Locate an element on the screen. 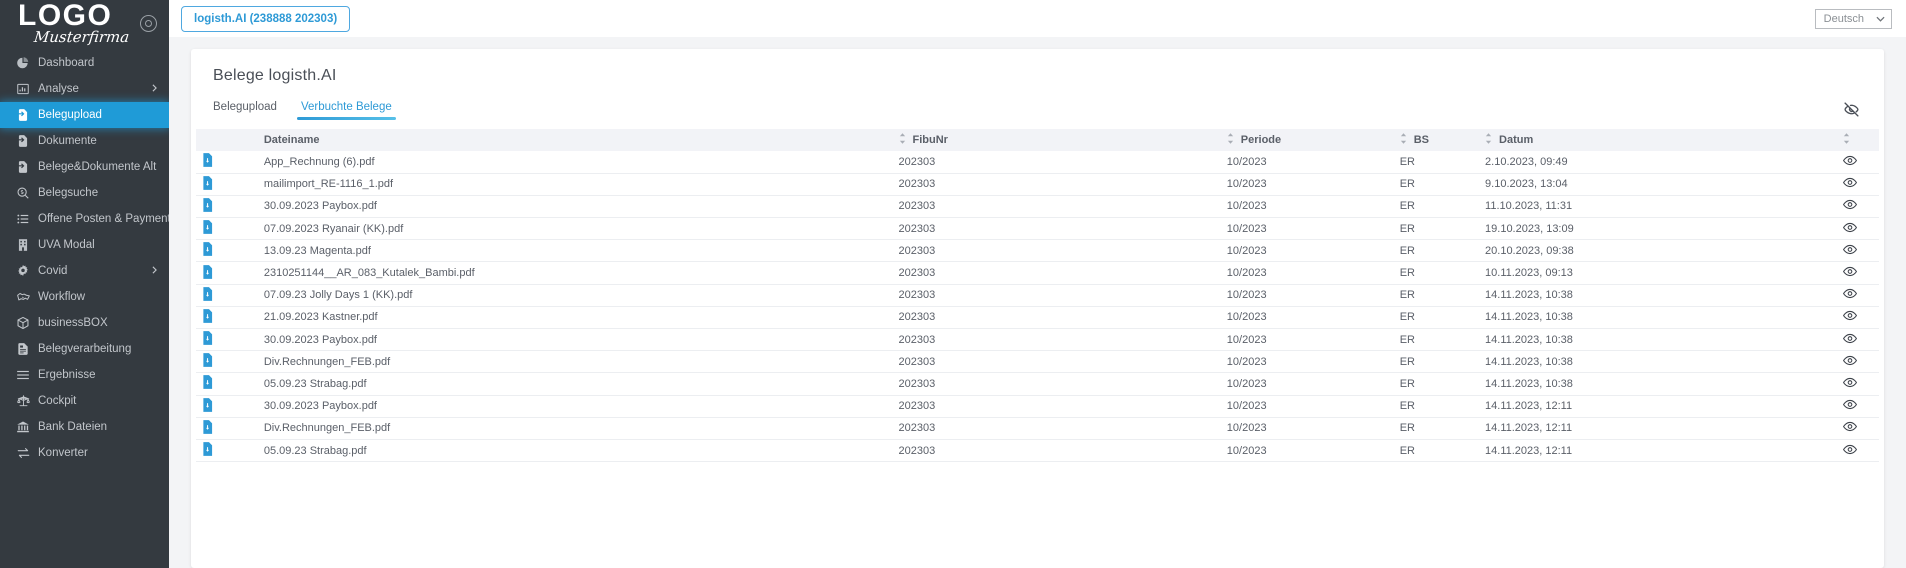 This screenshot has width=1906, height=568. column-header-datum: Datum is located at coordinates (1616, 140).